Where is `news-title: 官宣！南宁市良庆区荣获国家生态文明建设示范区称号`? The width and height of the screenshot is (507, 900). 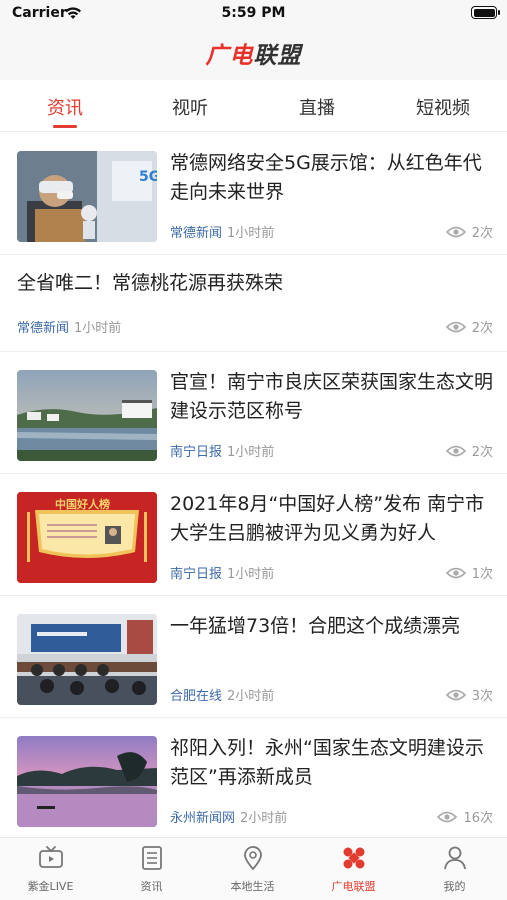
news-title: 官宣！南宁市良庆区荣获国家生态文明建设示范区称号 is located at coordinates (332, 396).